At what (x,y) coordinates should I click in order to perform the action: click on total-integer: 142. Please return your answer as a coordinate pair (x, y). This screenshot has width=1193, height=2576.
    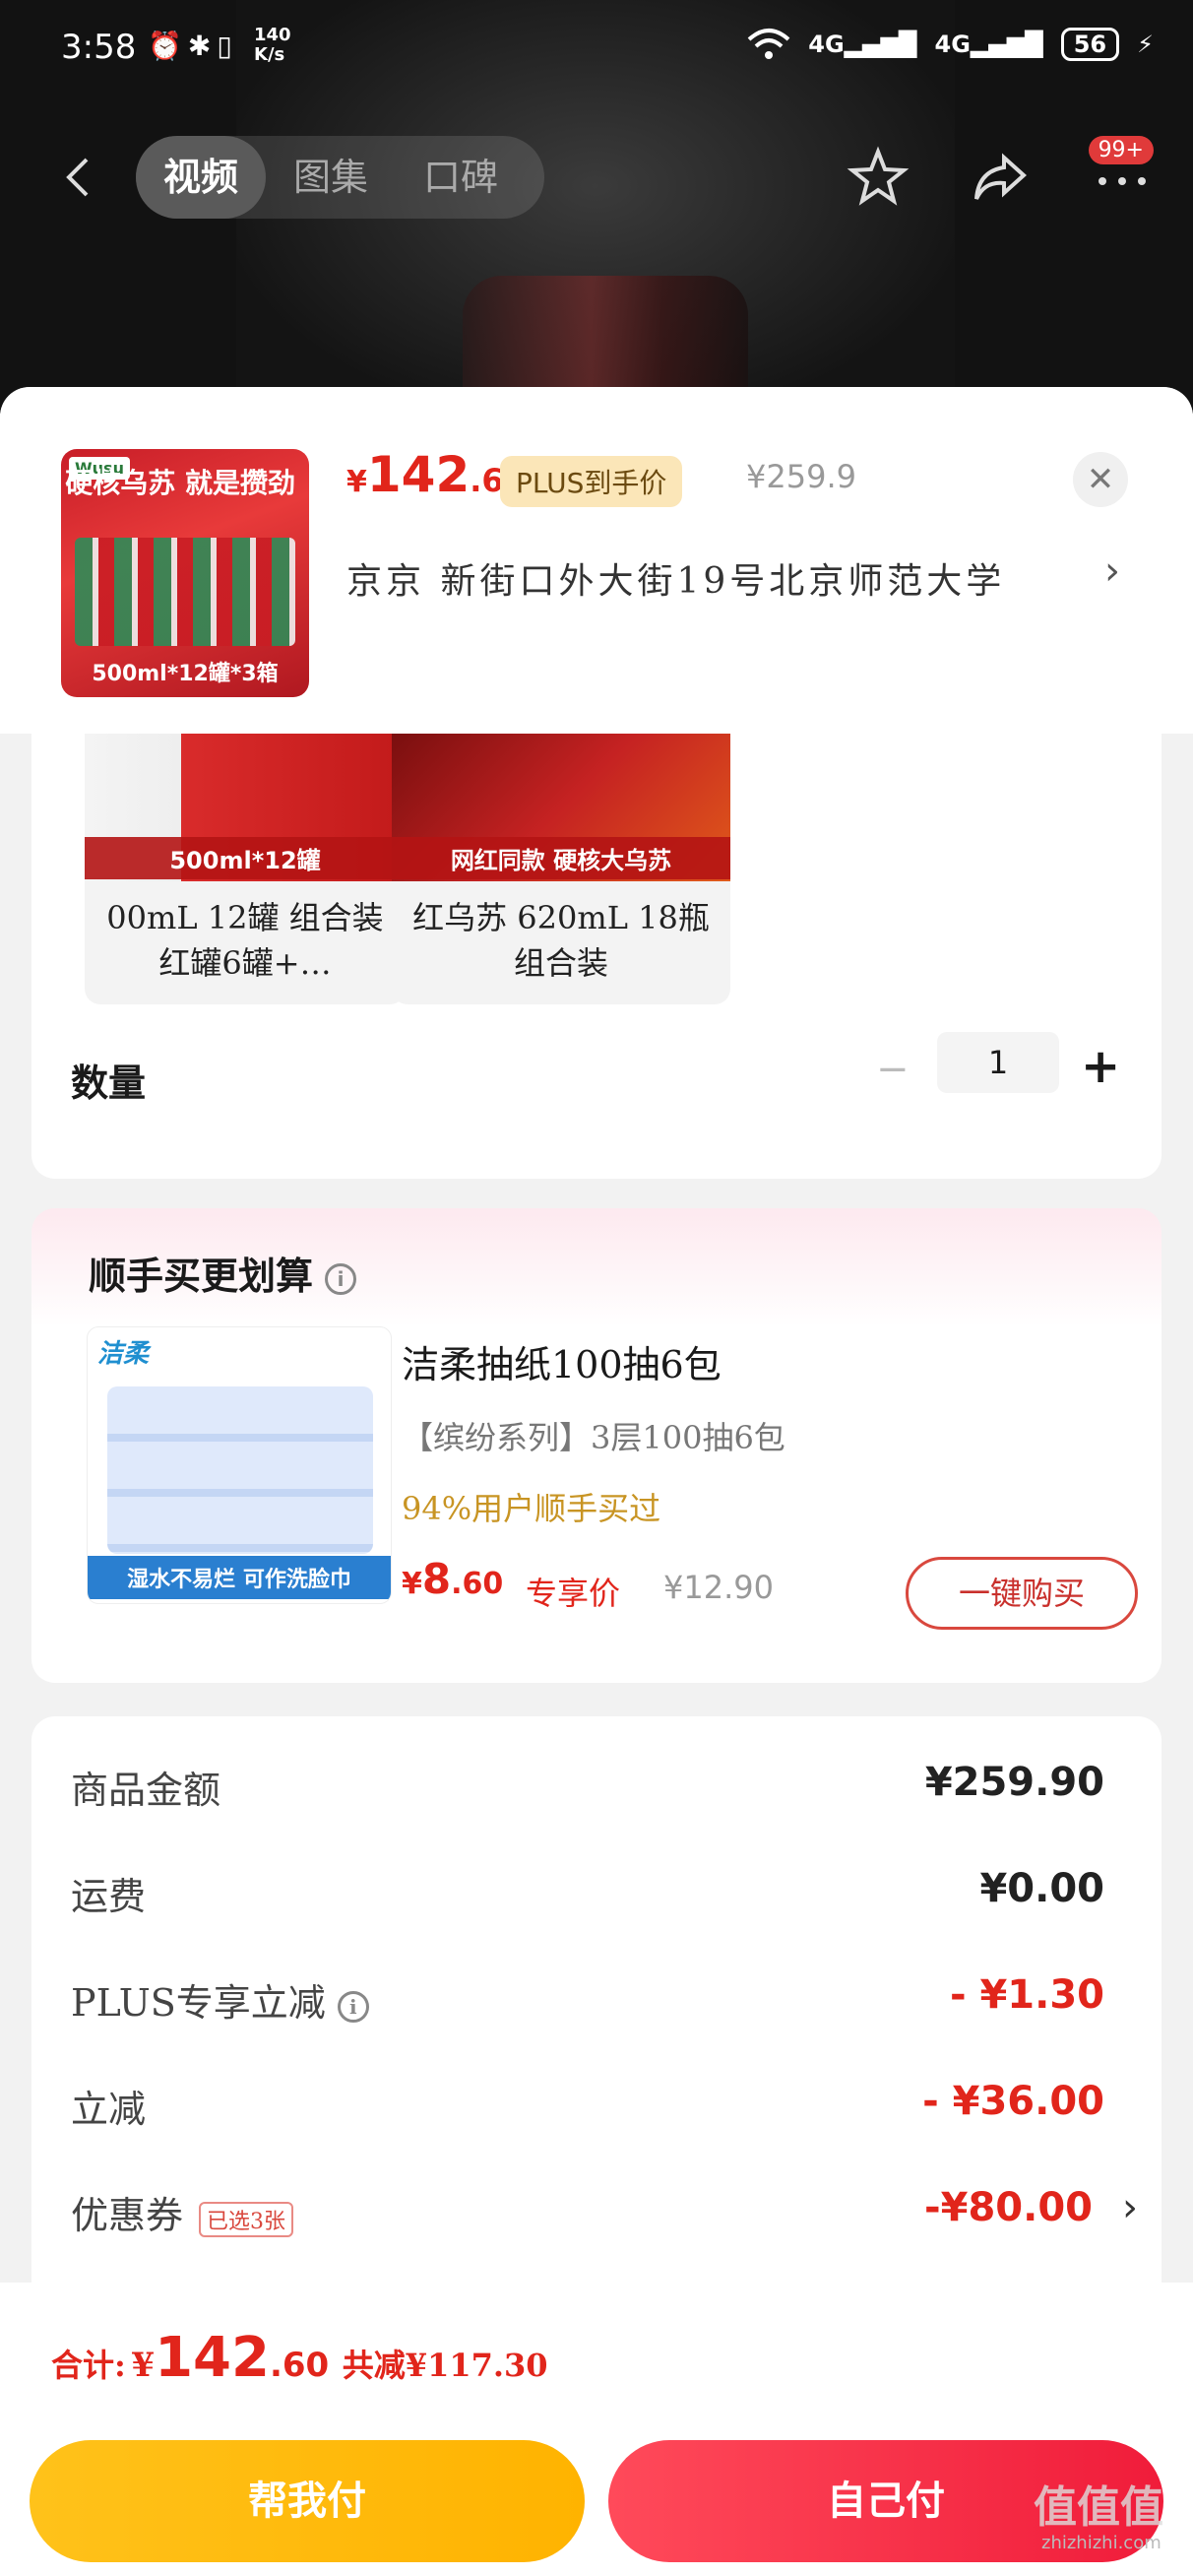
    Looking at the image, I should click on (212, 2358).